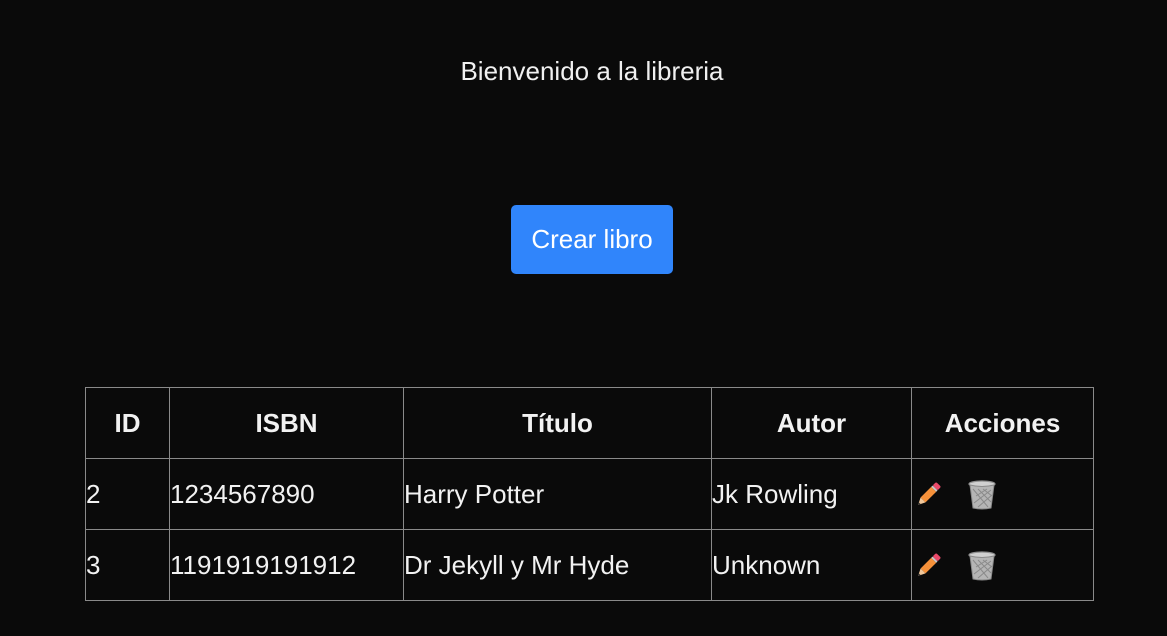 The image size is (1167, 636). I want to click on book-title-cell: Harry Potter, so click(557, 494).